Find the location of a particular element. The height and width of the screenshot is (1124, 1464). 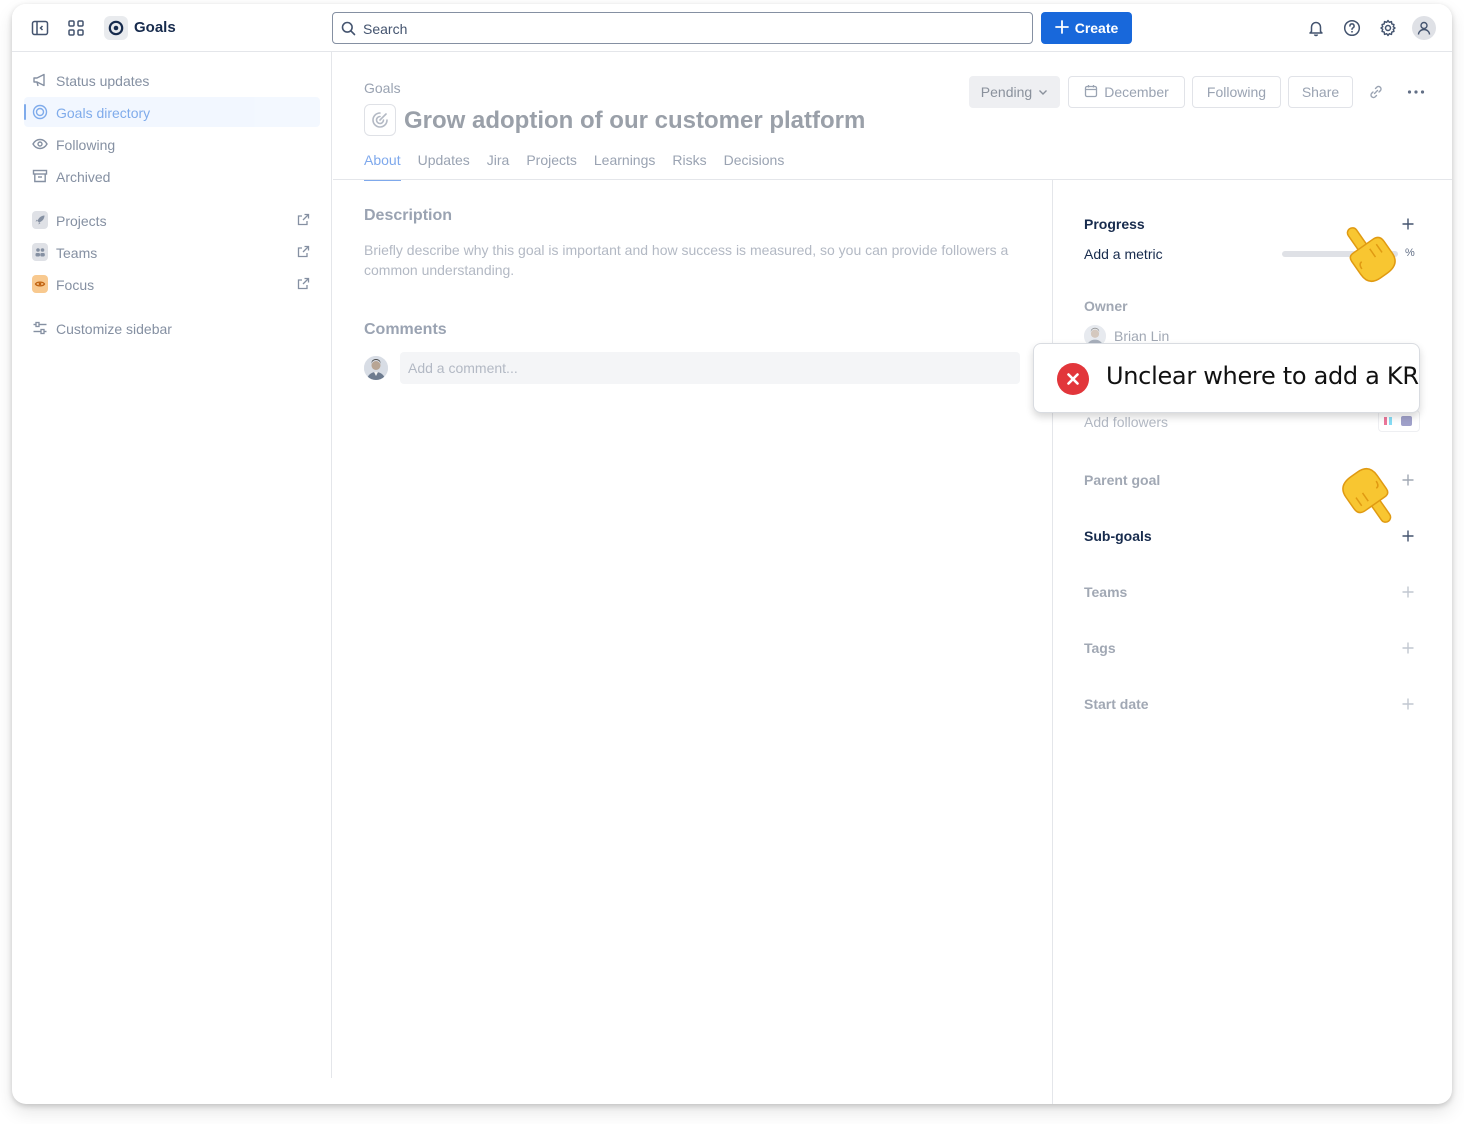

active-indicator is located at coordinates (25, 112).